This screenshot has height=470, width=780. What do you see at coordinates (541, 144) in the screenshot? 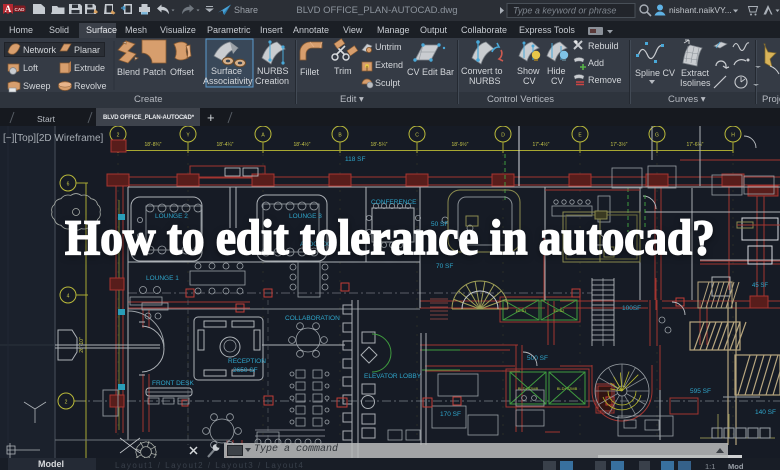
I see `svg-text: 17'-4½"` at bounding box center [541, 144].